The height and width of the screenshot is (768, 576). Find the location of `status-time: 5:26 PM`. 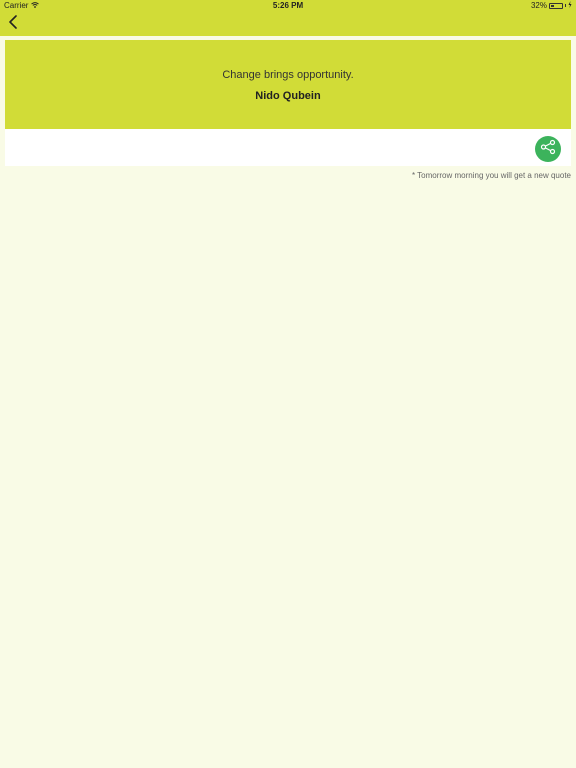

status-time: 5:26 PM is located at coordinates (288, 5).